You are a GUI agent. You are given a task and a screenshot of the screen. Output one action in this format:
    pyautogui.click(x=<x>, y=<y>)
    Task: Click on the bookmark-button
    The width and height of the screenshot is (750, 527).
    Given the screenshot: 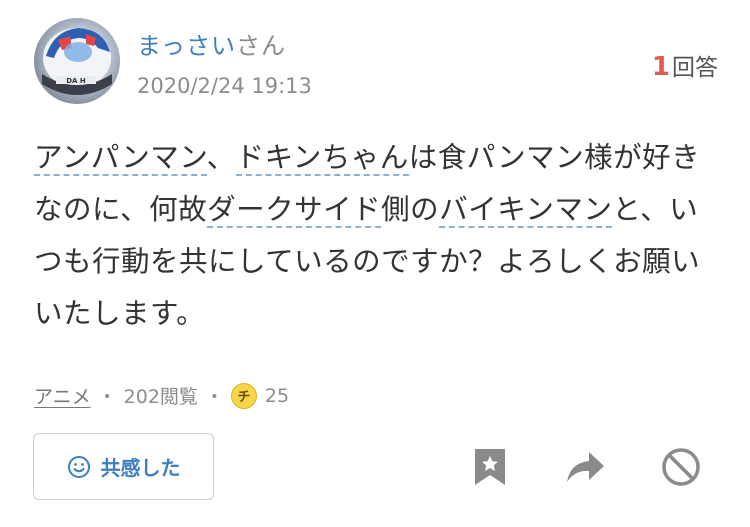 What is the action you would take?
    pyautogui.click(x=490, y=467)
    